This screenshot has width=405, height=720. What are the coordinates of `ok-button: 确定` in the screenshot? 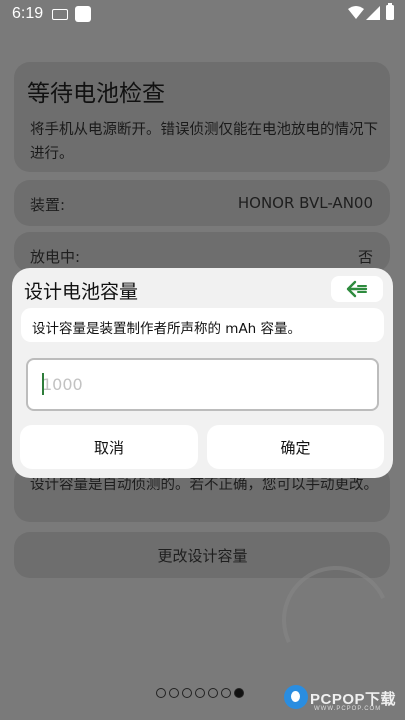 It's located at (295, 447).